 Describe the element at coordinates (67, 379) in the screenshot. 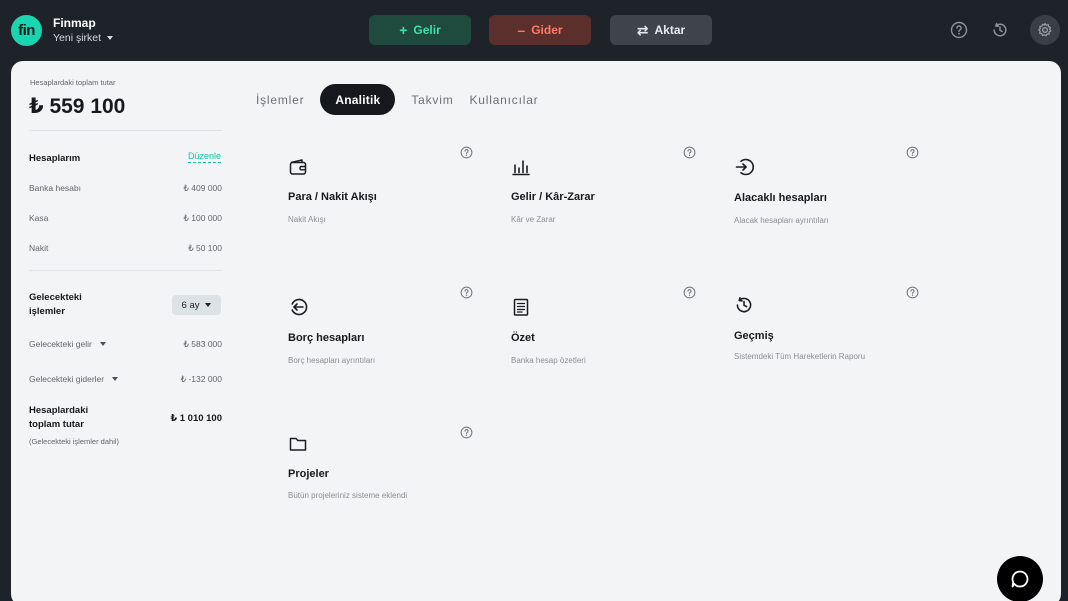

I see `future-expense-label: Gelecekteki giderler` at that location.